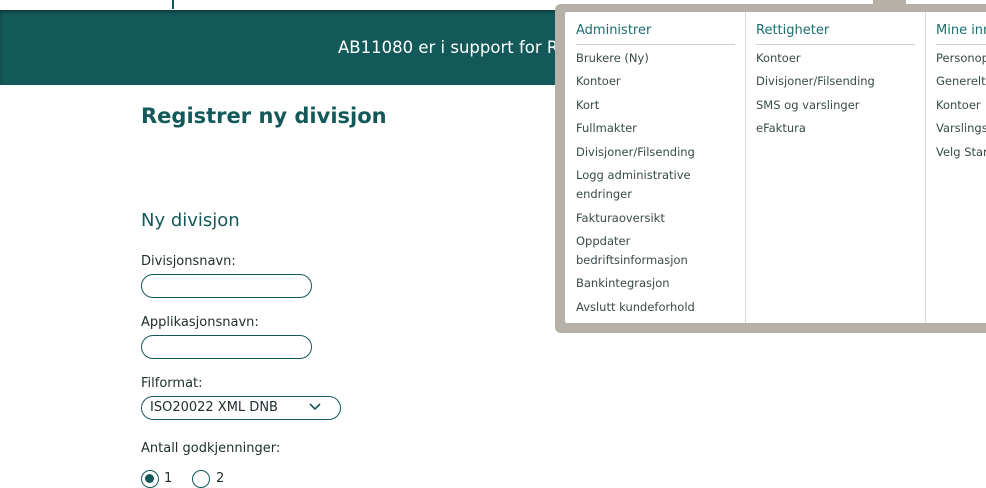  Describe the element at coordinates (961, 30) in the screenshot. I see `menu-heading-mine-innstillinger: Mine inns` at that location.